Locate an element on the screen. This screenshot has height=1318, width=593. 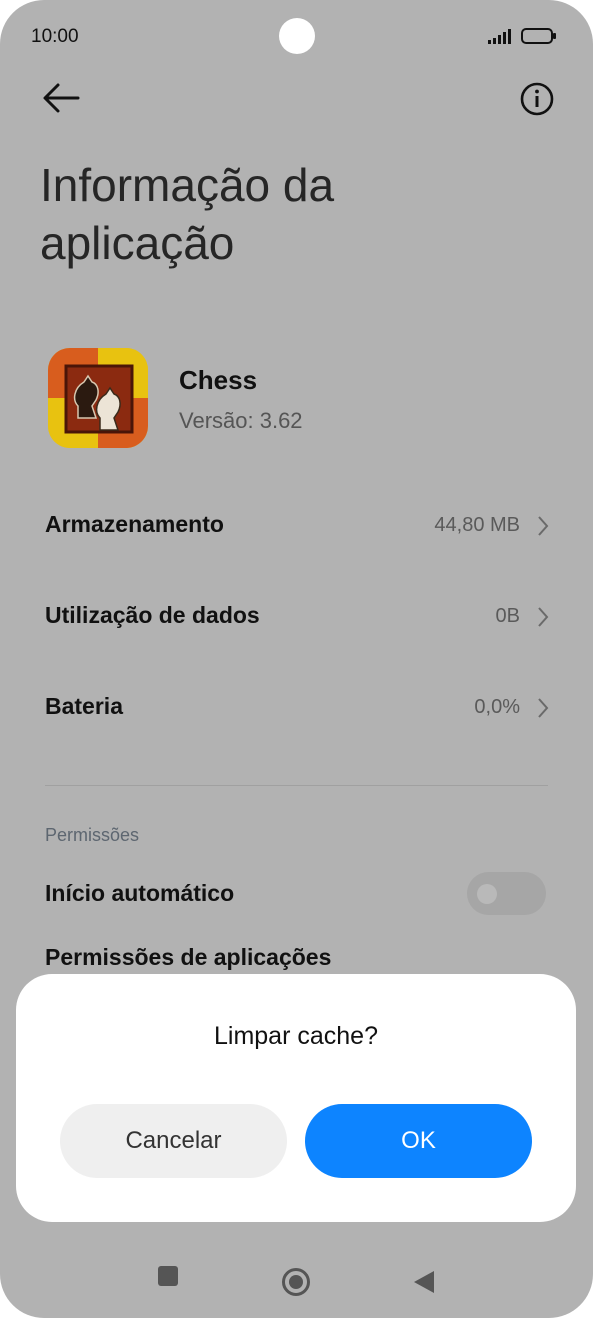
data-usage-label: Utilização de dados is located at coordinates (152, 615).